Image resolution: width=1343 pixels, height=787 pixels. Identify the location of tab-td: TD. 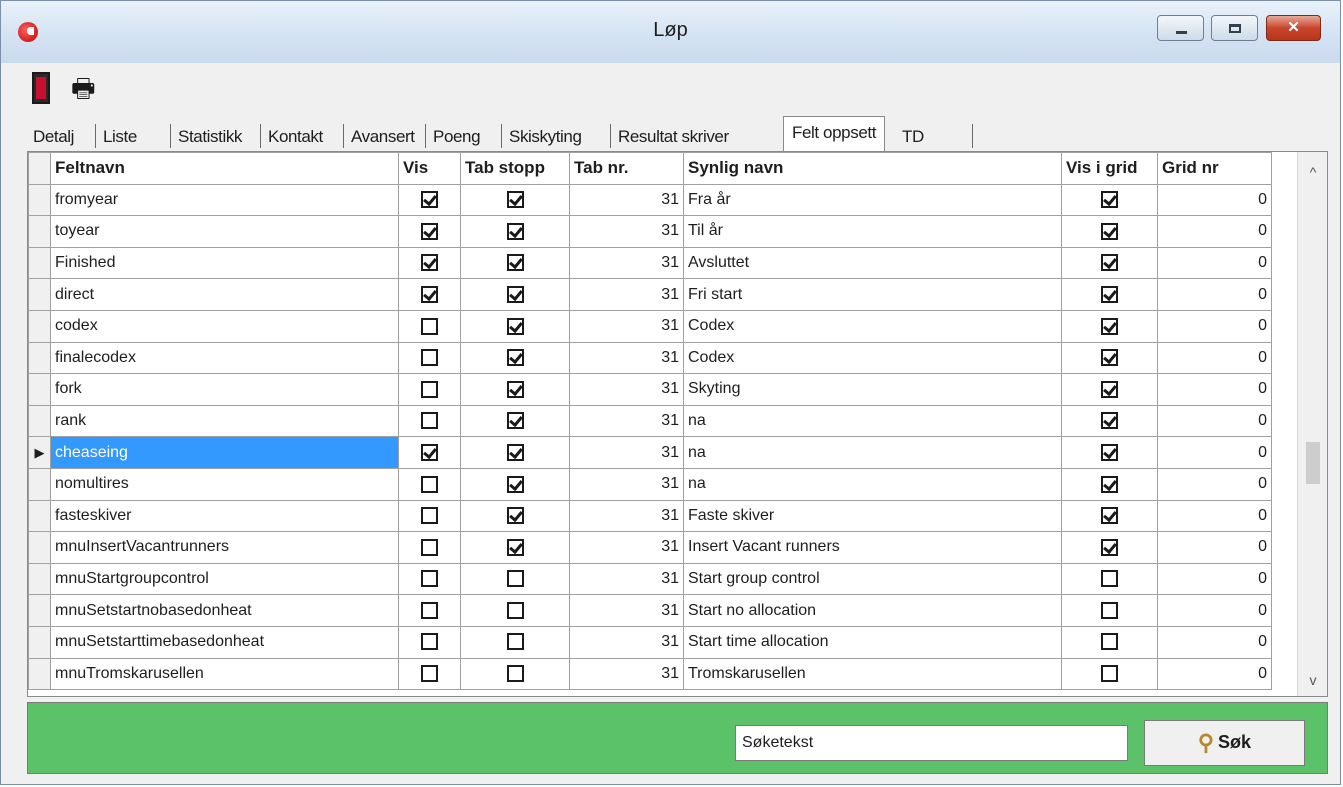
(913, 137).